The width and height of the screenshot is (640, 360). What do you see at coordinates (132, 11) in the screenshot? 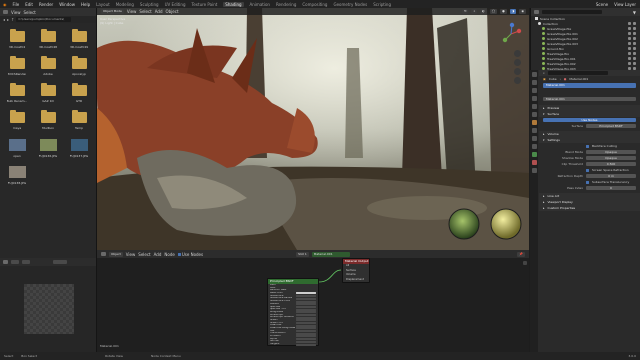
I see `vp-menu-view: View` at bounding box center [132, 11].